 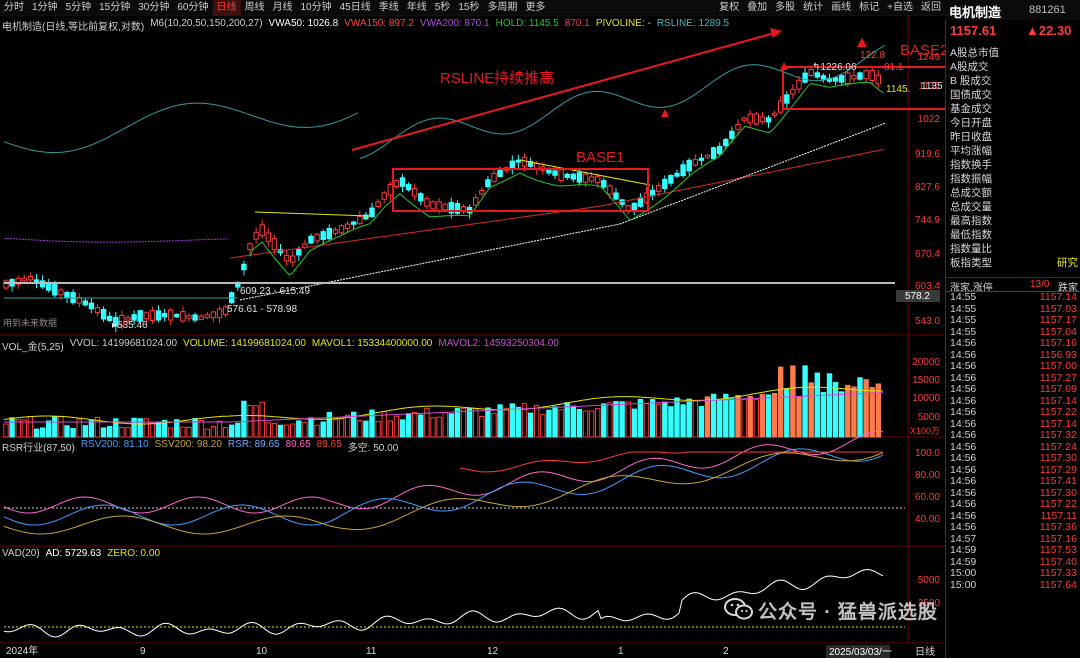 I want to click on date-axis-label: 2024年, so click(x=22, y=650).